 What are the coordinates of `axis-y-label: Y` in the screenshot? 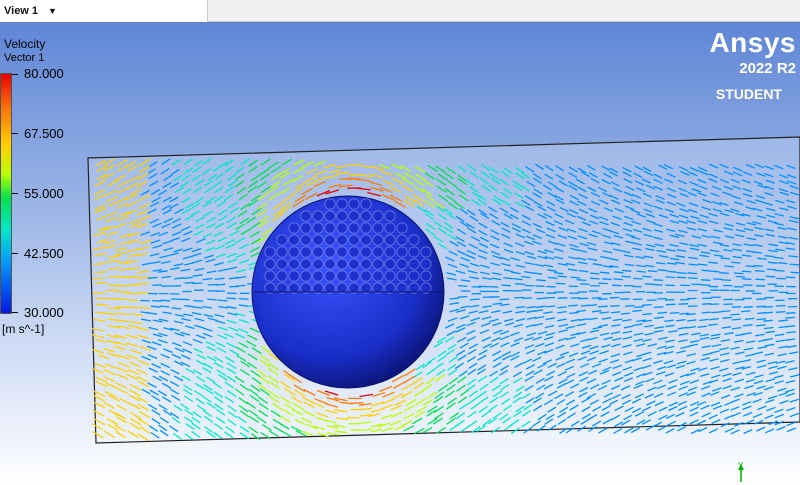 It's located at (741, 465).